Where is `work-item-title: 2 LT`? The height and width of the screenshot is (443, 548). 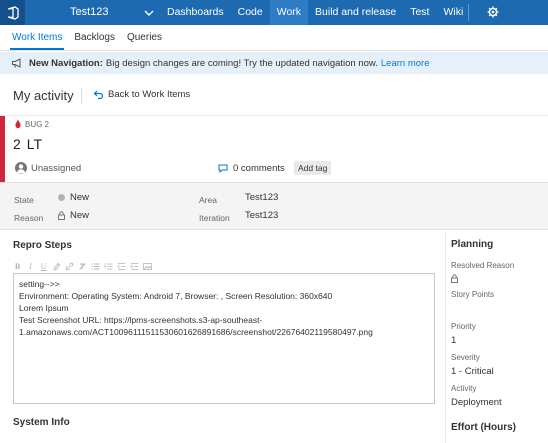
work-item-title: 2 LT is located at coordinates (27, 144).